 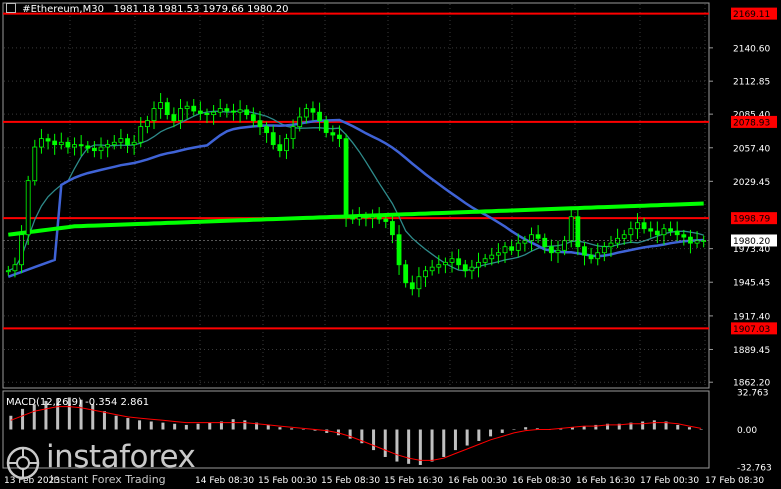 What do you see at coordinates (605, 481) in the screenshot?
I see `time-tick-7: 16 Feb 16:30` at bounding box center [605, 481].